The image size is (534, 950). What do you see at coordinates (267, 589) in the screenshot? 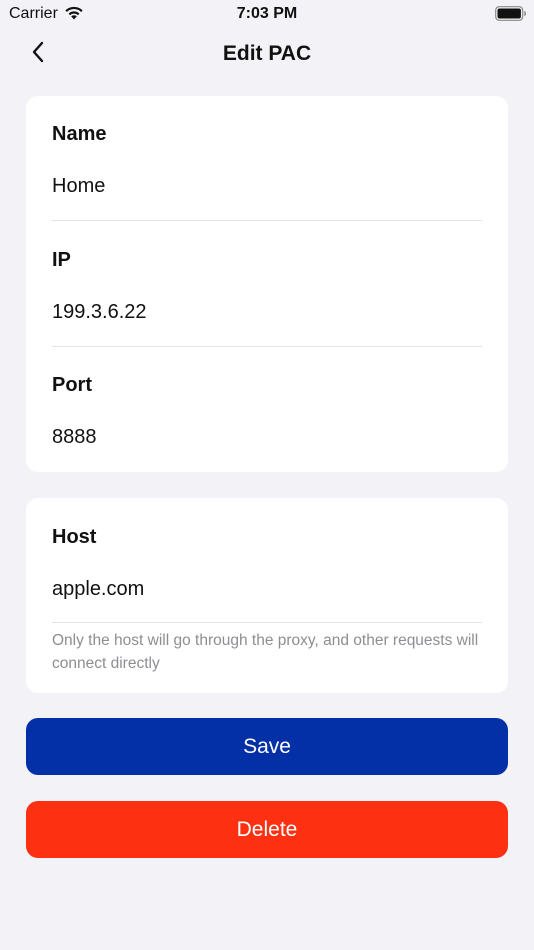
I see `host-field: apple.com` at bounding box center [267, 589].